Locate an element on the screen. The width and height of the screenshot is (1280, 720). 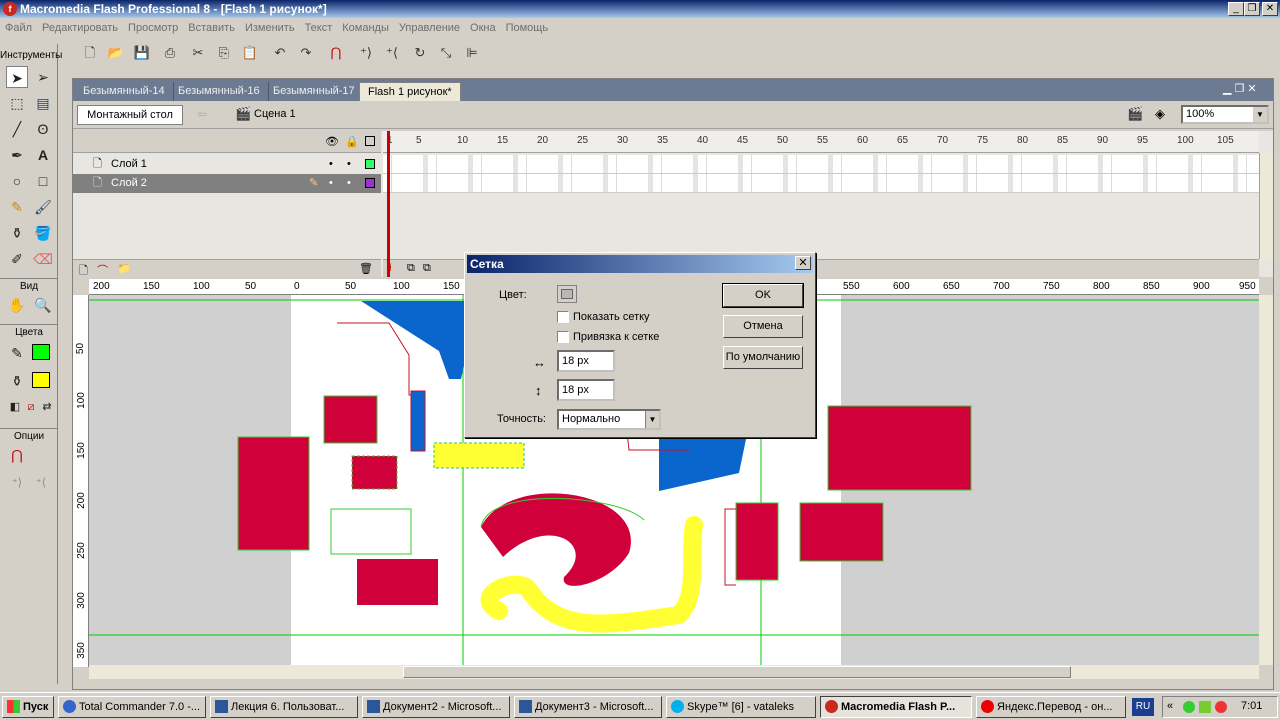
playhead is located at coordinates (388, 204).